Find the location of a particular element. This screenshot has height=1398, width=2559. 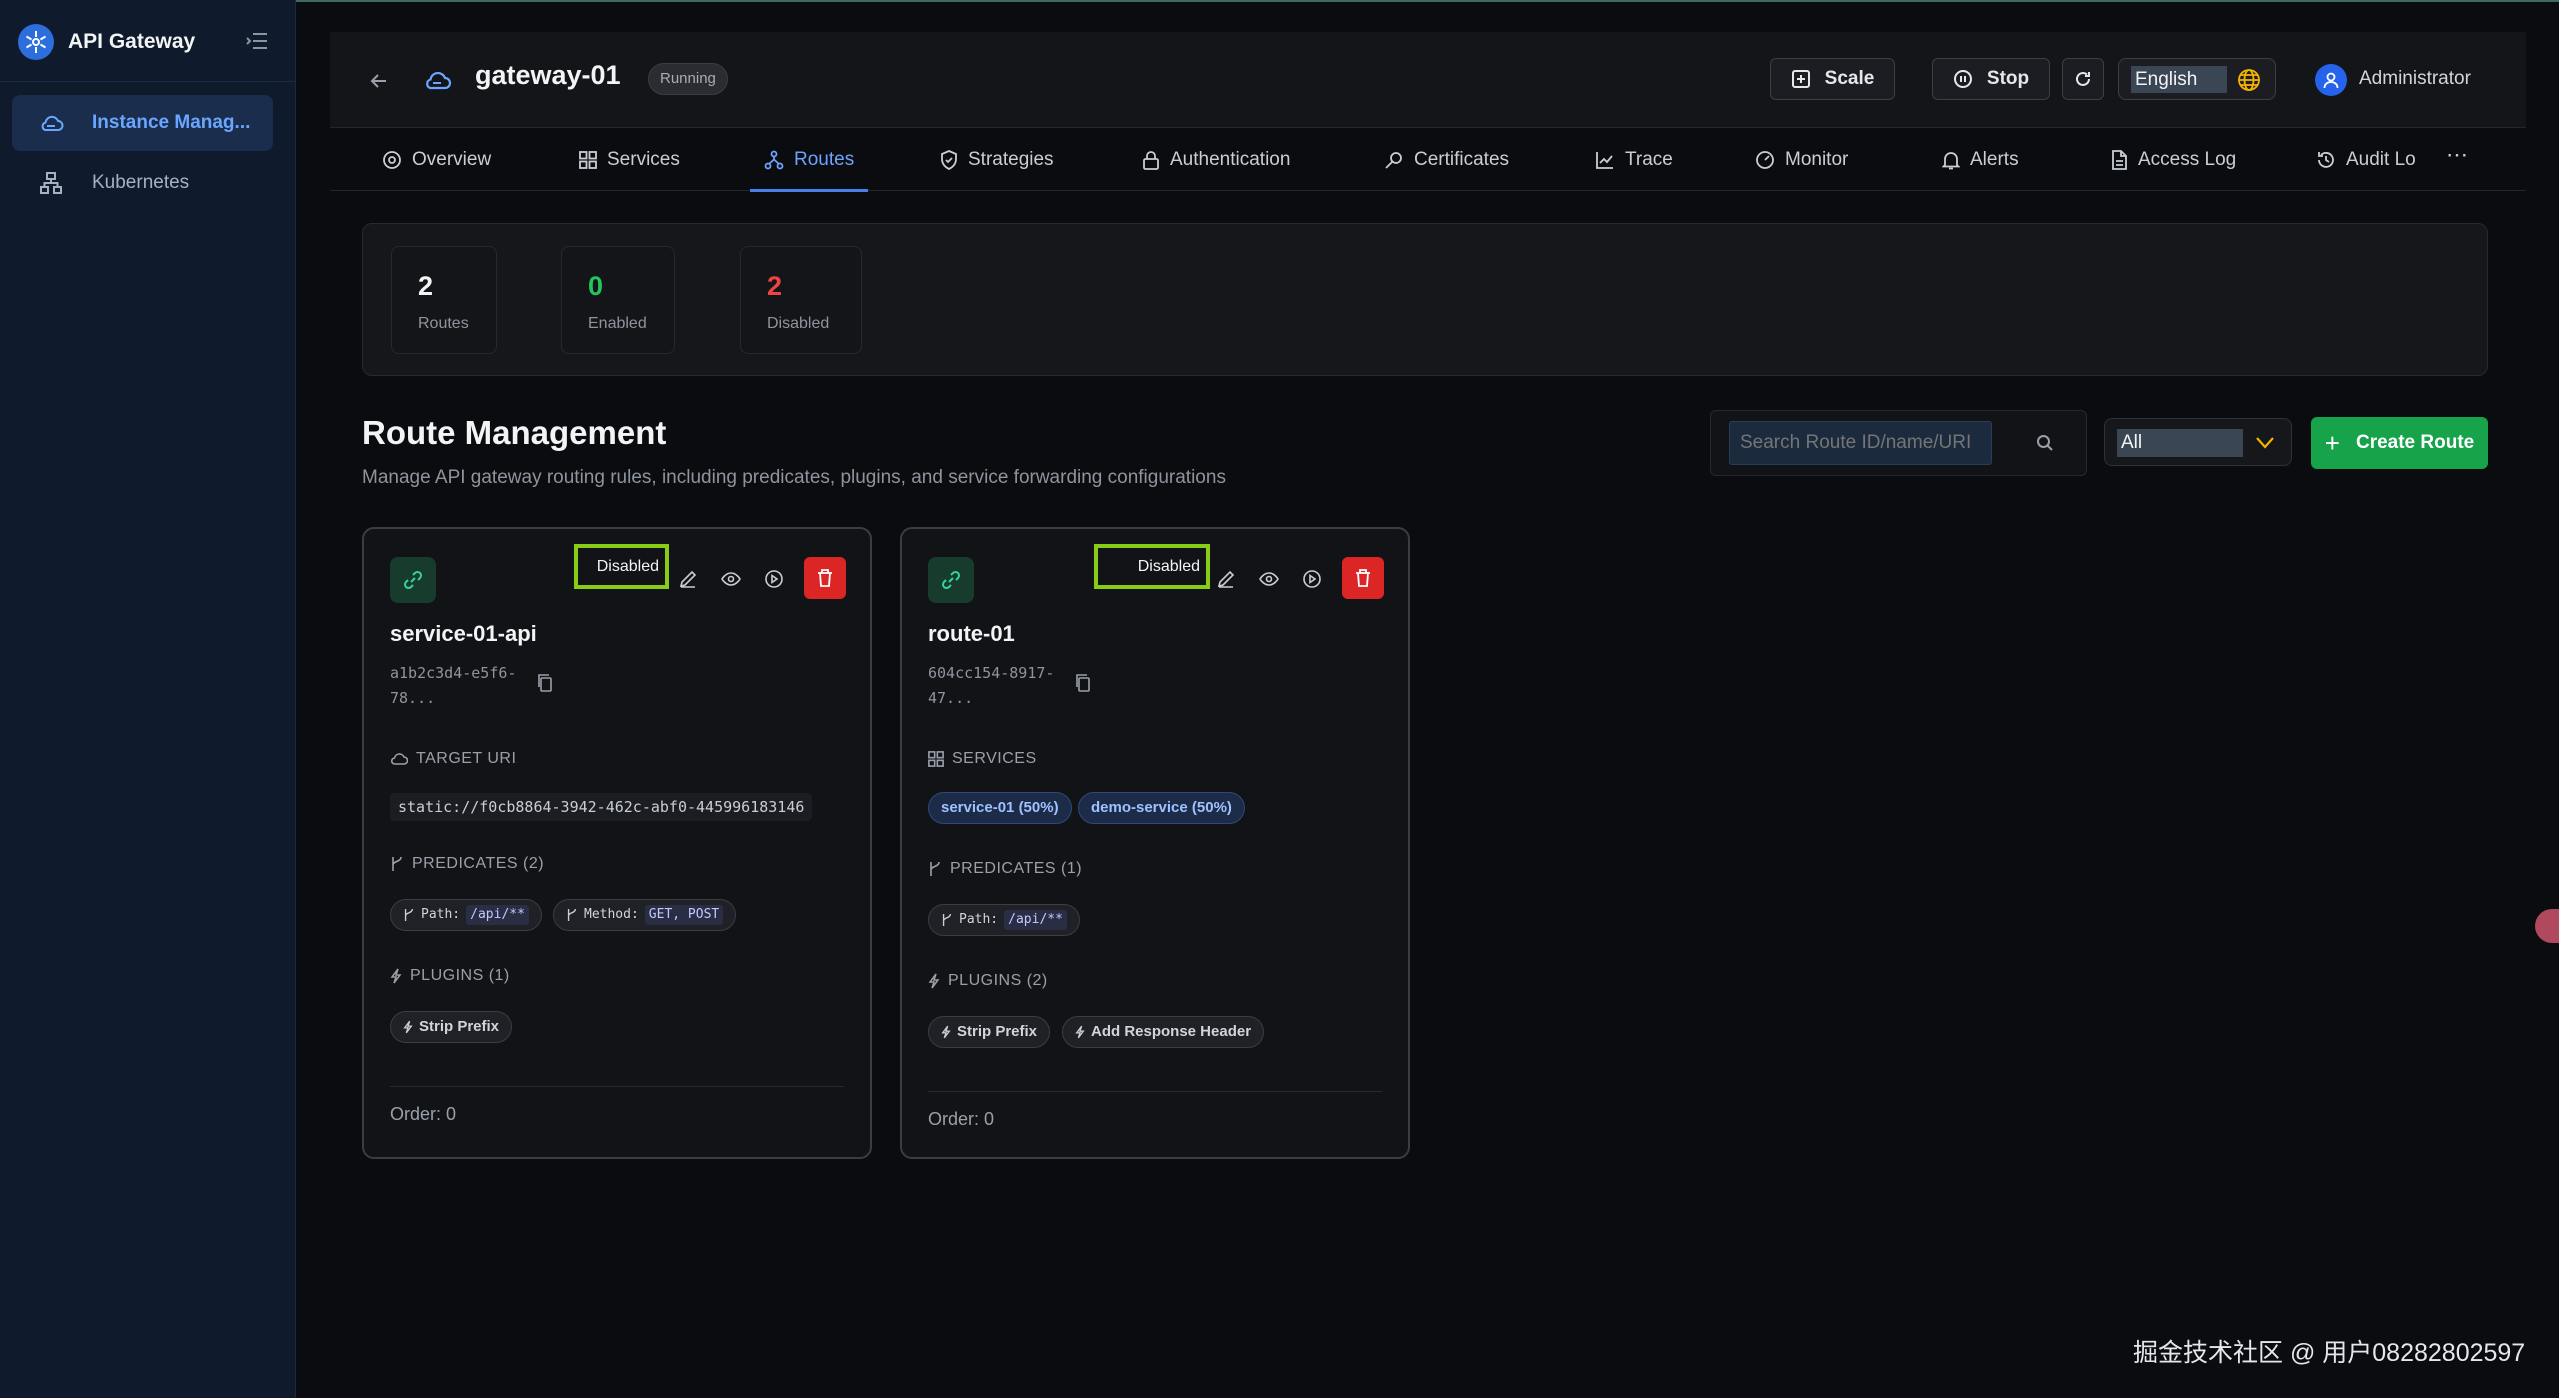

status-highlight-box: Disabled is located at coordinates (1152, 566).